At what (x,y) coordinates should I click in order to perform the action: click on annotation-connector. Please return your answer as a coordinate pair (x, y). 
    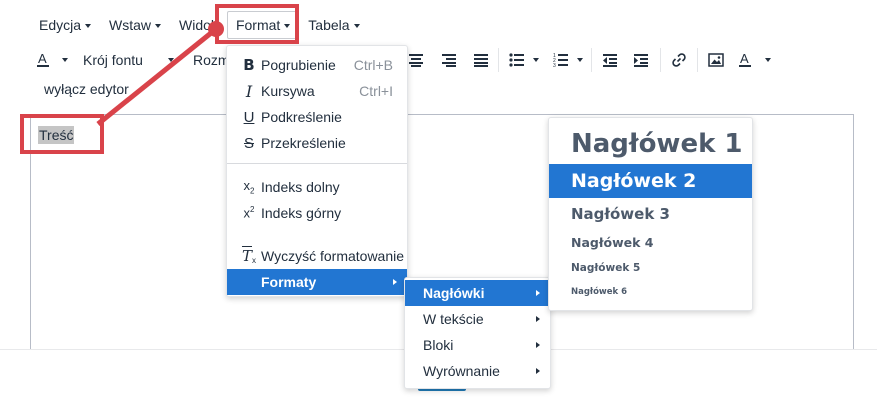
    Looking at the image, I should click on (160, 73).